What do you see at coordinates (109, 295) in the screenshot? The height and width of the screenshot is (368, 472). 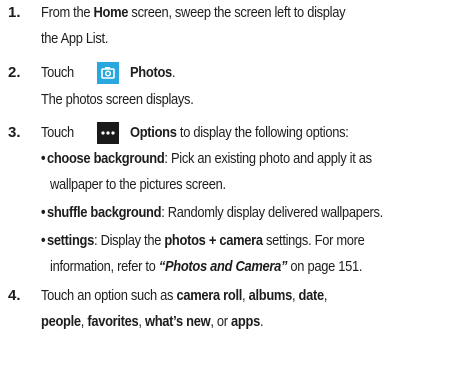 I see `step-4-text: Touch an option such as` at bounding box center [109, 295].